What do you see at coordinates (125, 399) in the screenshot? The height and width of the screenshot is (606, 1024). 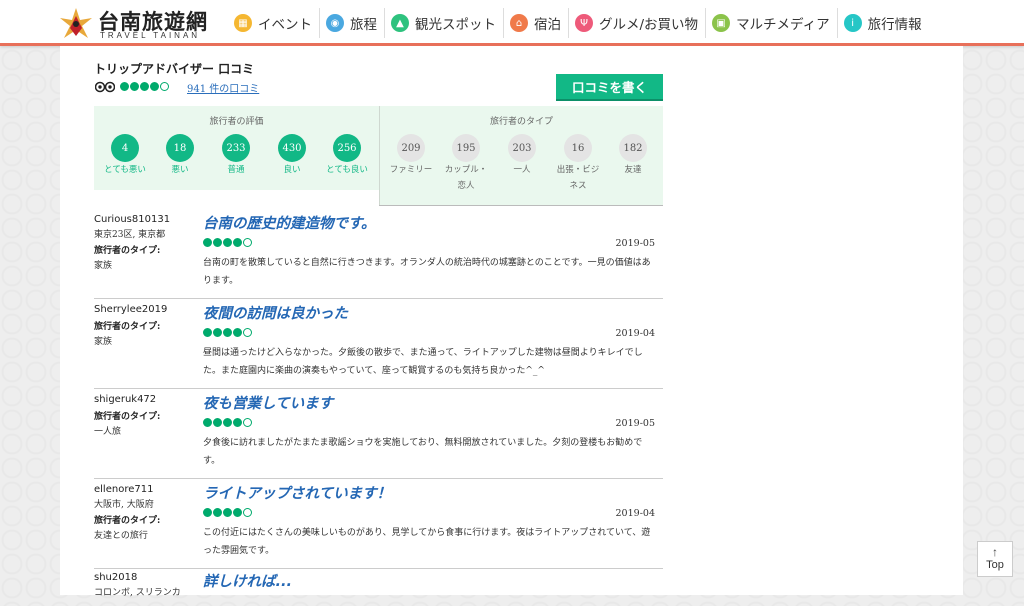 I see `reviewer-name: shigeruk472` at bounding box center [125, 399].